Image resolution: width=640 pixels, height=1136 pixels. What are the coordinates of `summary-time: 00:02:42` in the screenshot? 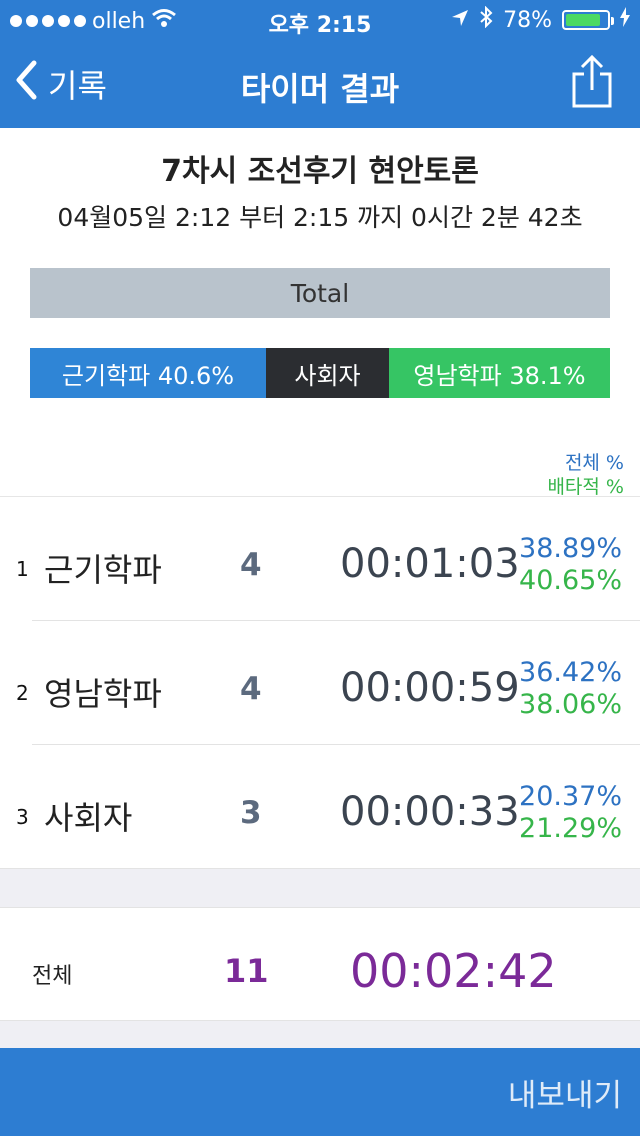 It's located at (453, 971).